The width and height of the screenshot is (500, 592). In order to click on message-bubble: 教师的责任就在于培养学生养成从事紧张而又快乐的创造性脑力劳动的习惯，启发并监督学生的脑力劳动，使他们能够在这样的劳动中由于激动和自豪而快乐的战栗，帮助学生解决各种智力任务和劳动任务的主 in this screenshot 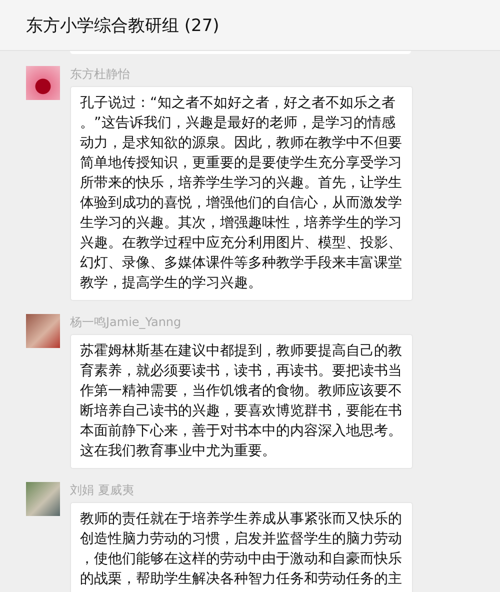, I will do `click(241, 547)`.